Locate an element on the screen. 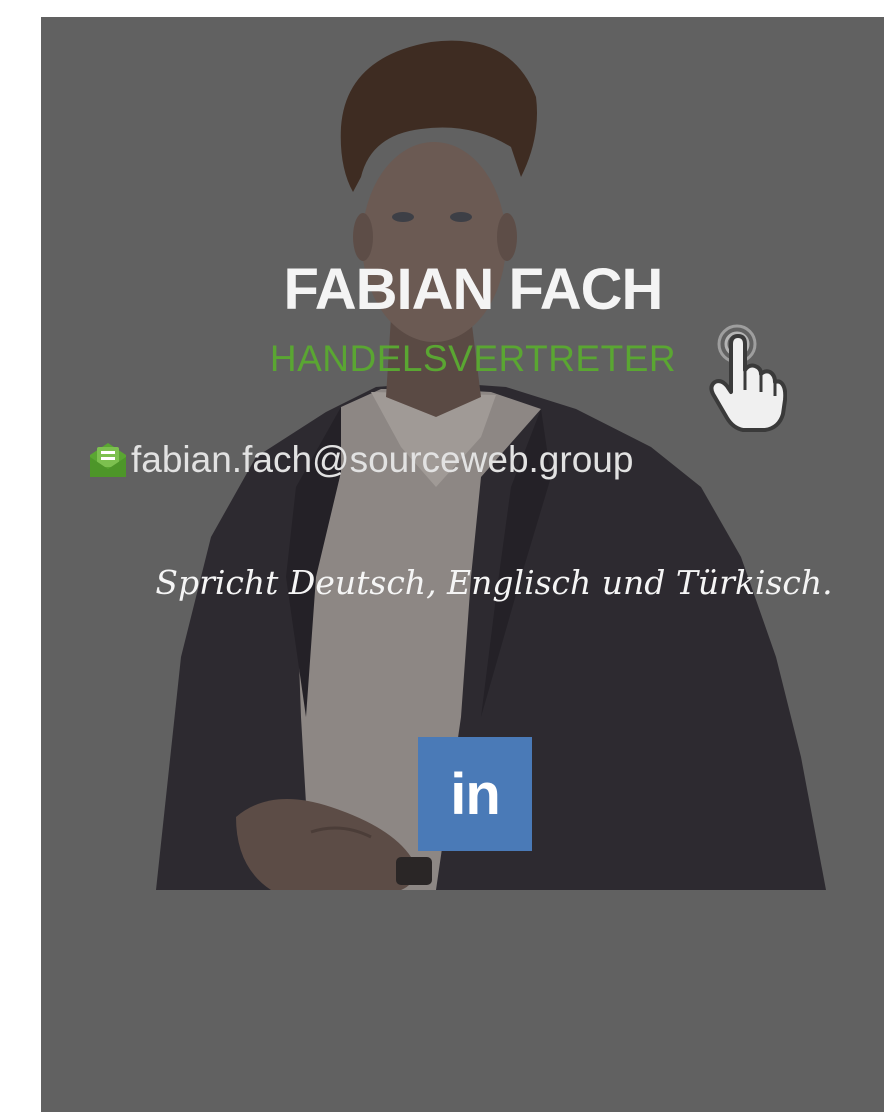 The width and height of the screenshot is (884, 1112). languages-text: Spricht Deutsch, Englisch und Türkisch. is located at coordinates (494, 582).